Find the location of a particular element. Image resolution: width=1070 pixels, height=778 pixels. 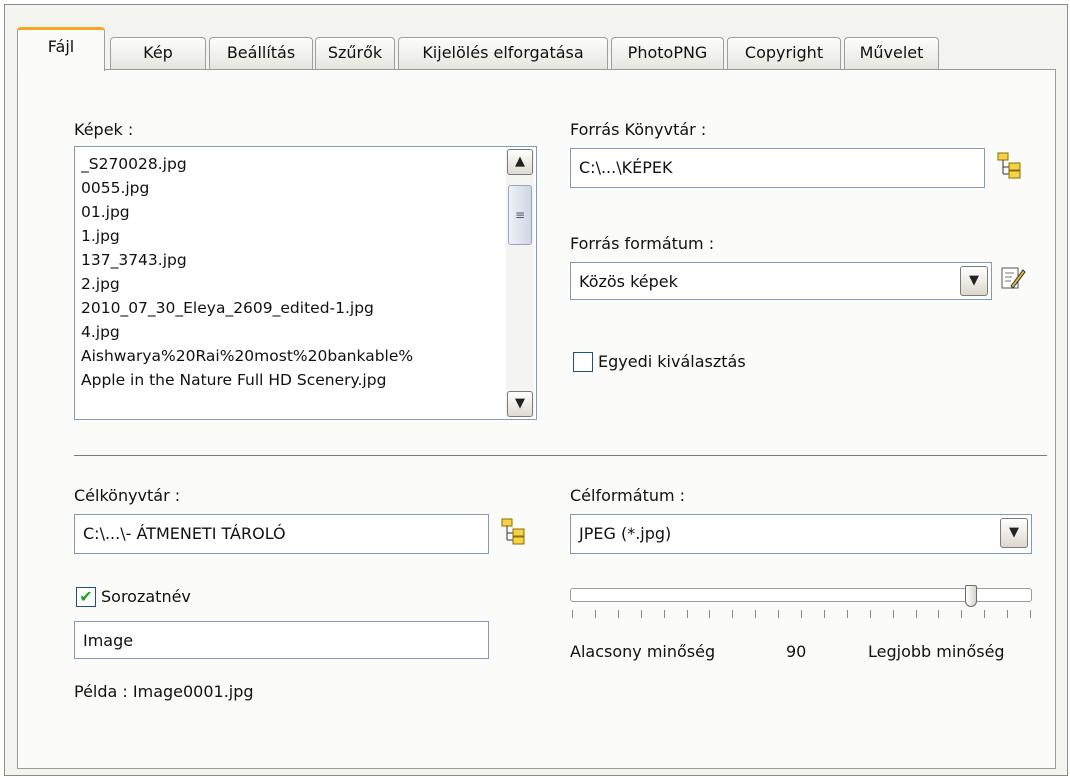

source-format-value: Közös képek is located at coordinates (628, 281).